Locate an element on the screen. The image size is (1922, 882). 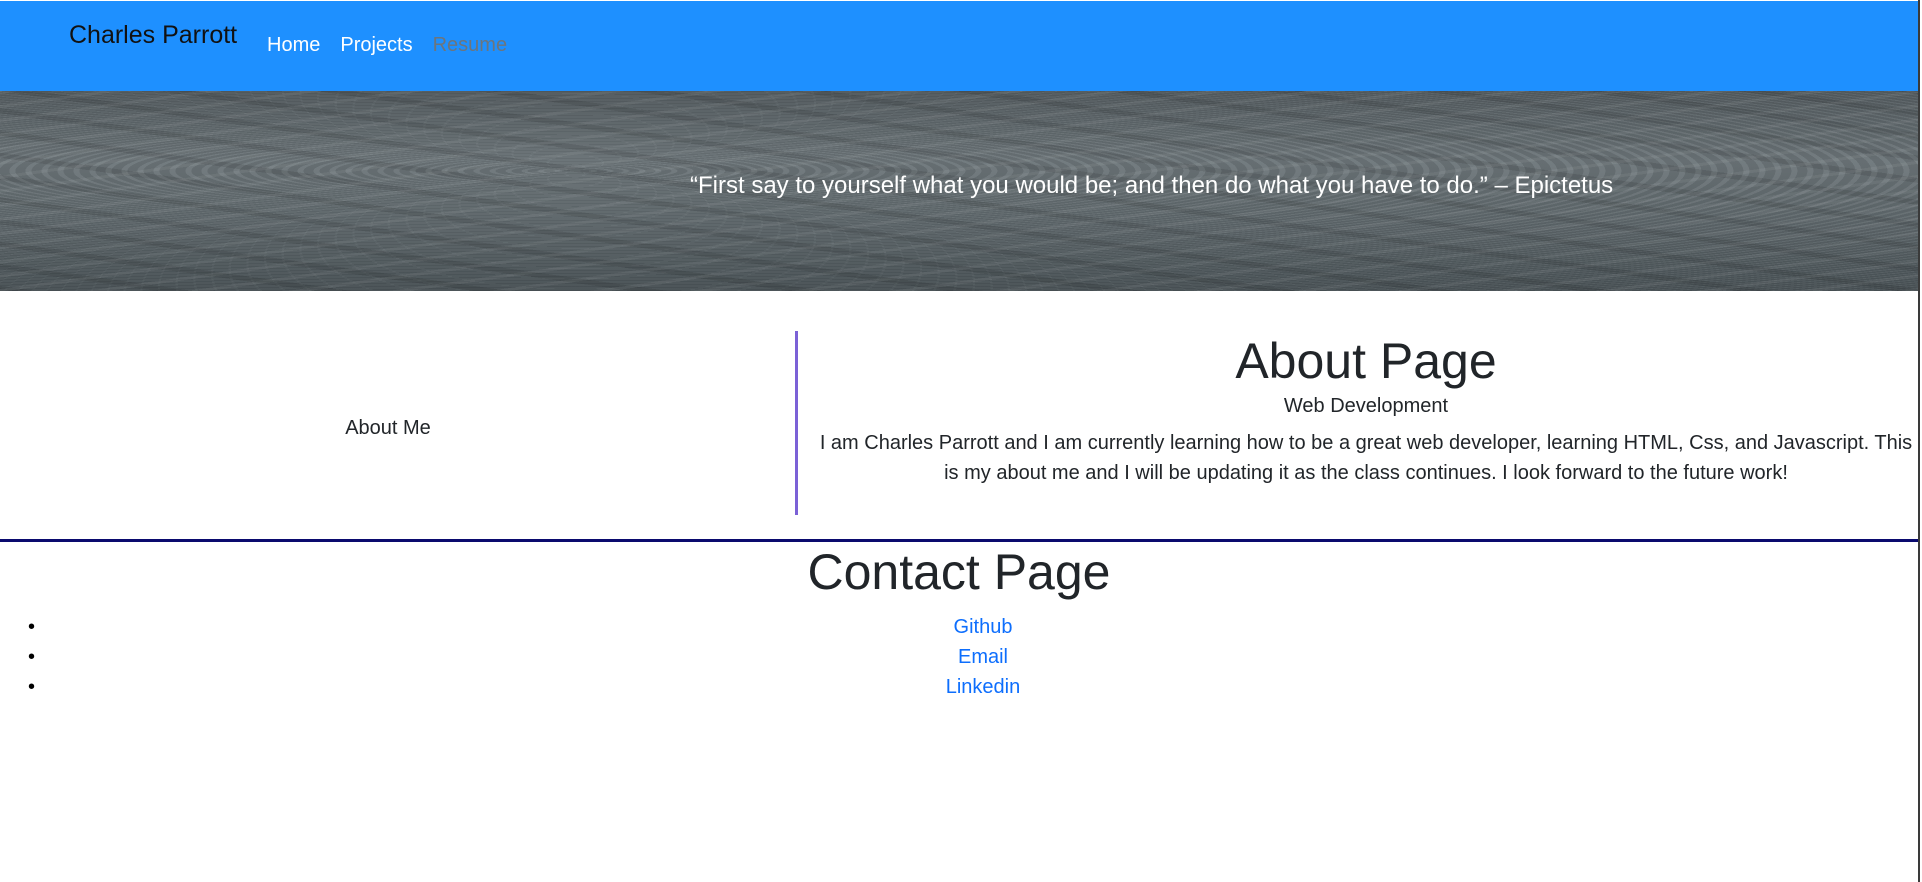
contact-list: • Github • Email • Linkedin is located at coordinates (959, 657).